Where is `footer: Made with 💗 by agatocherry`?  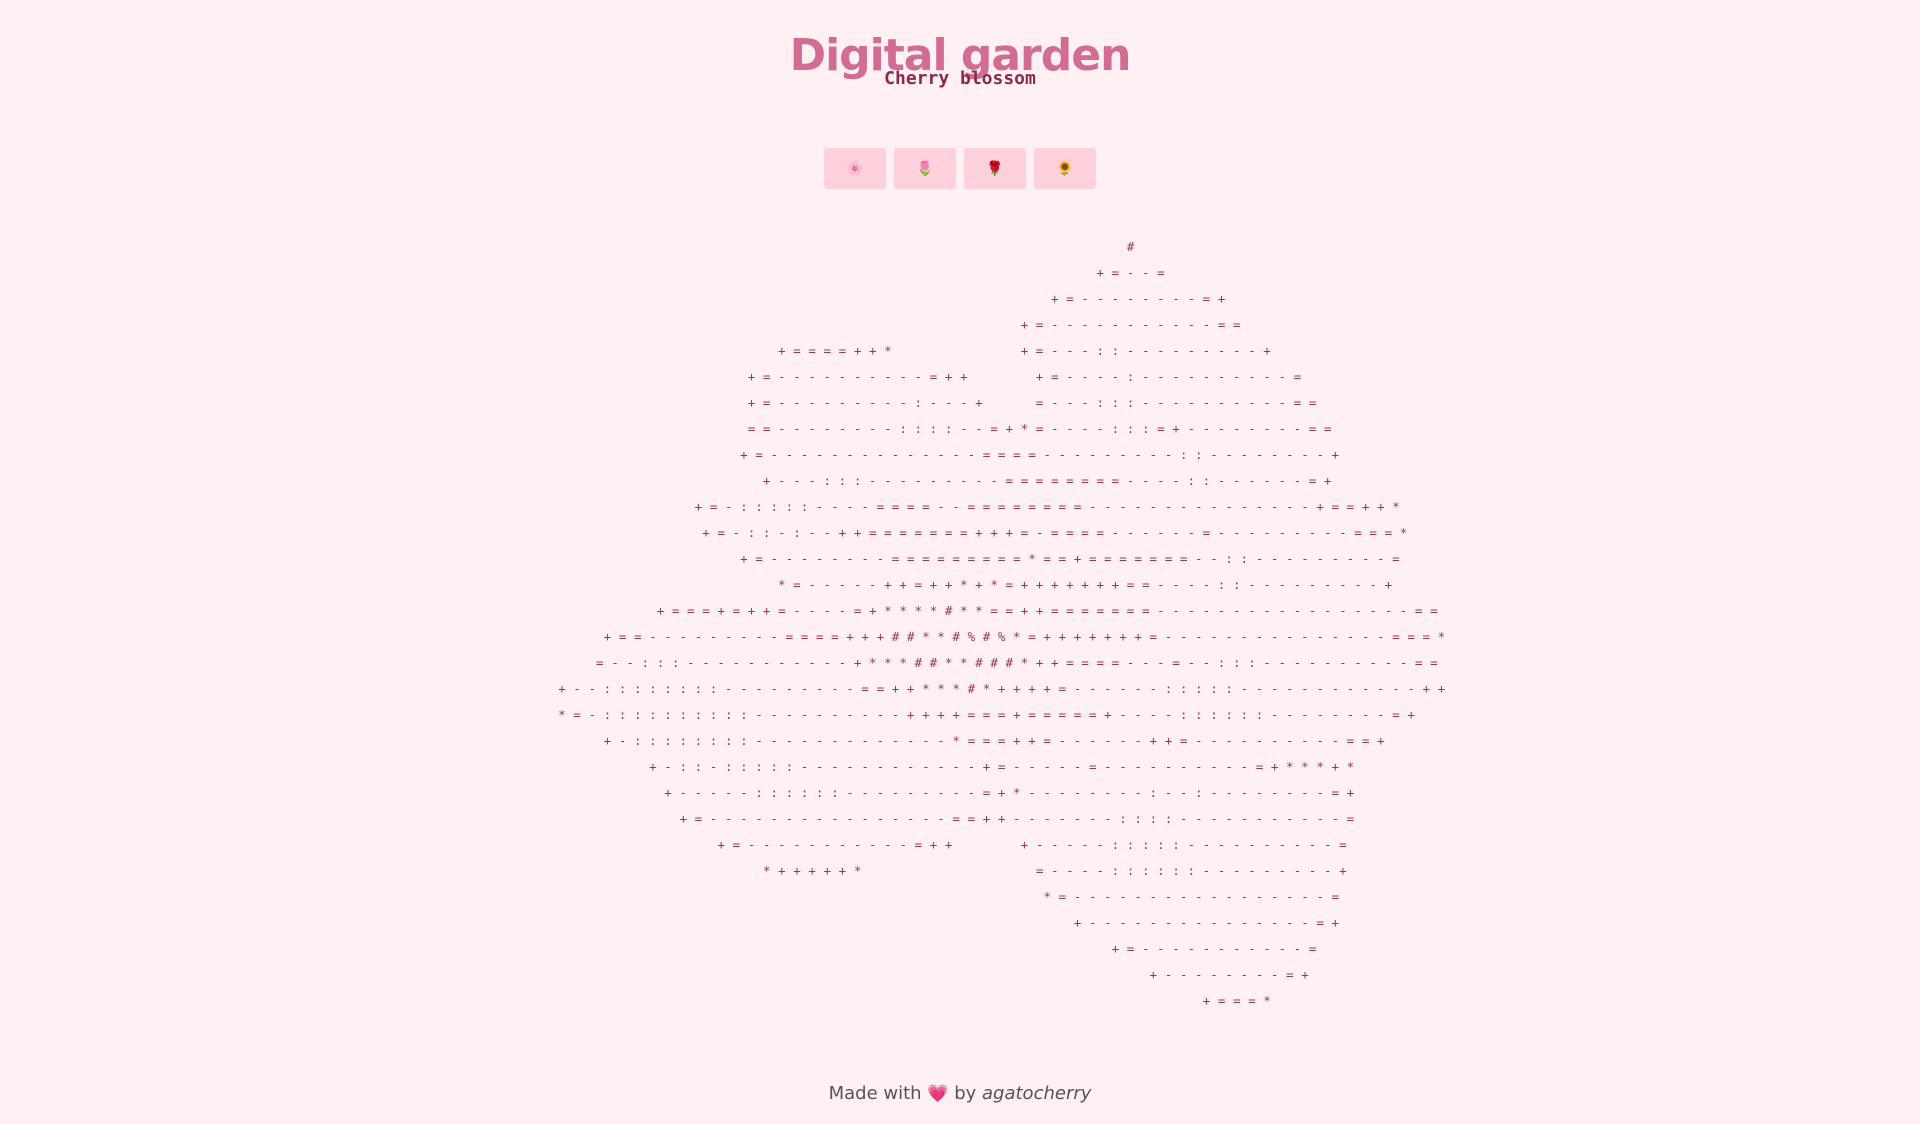 footer: Made with 💗 by agatocherry is located at coordinates (960, 1093).